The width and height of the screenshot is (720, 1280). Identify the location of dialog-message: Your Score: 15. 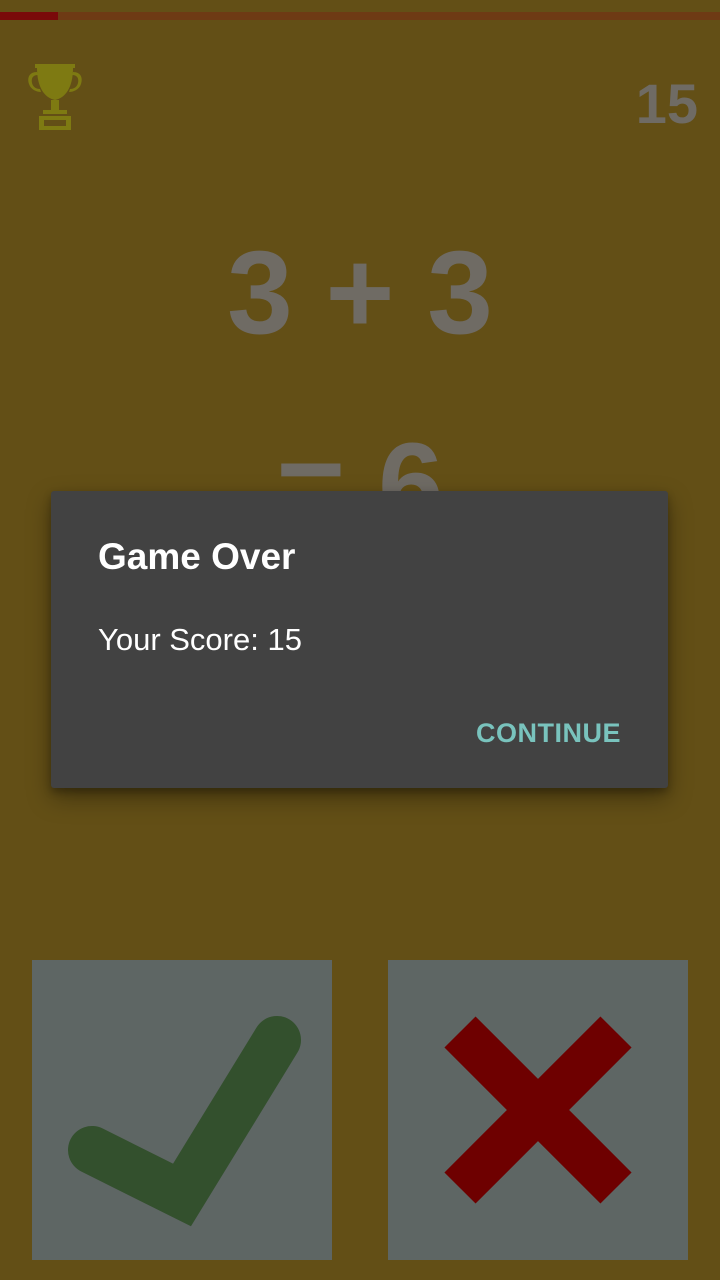
(200, 639).